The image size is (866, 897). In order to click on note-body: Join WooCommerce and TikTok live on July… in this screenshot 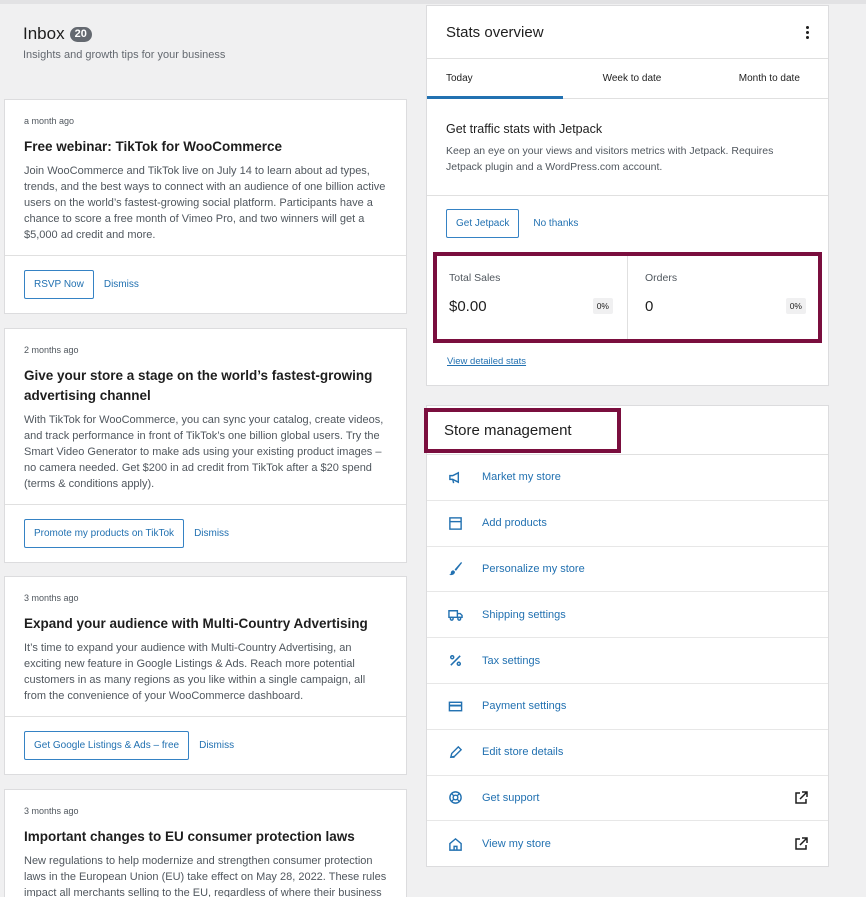, I will do `click(205, 203)`.